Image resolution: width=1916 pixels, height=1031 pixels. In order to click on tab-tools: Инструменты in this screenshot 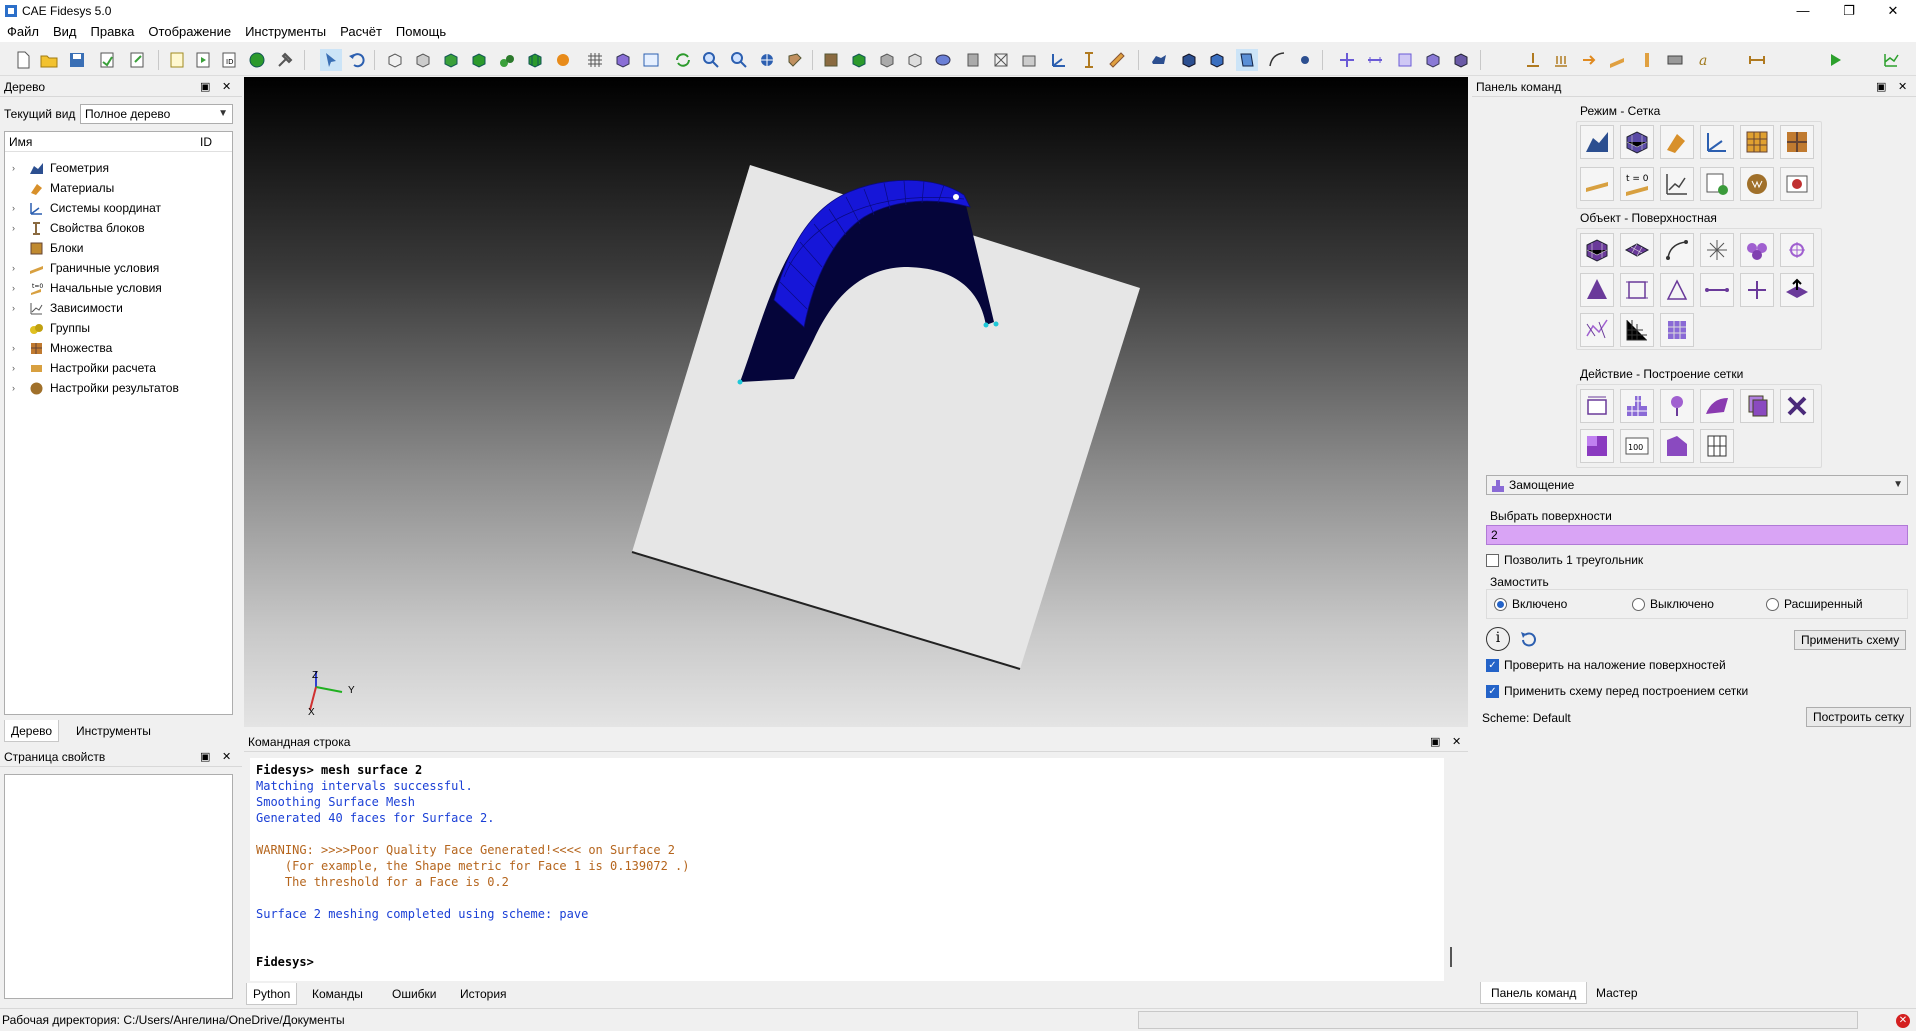, I will do `click(113, 731)`.